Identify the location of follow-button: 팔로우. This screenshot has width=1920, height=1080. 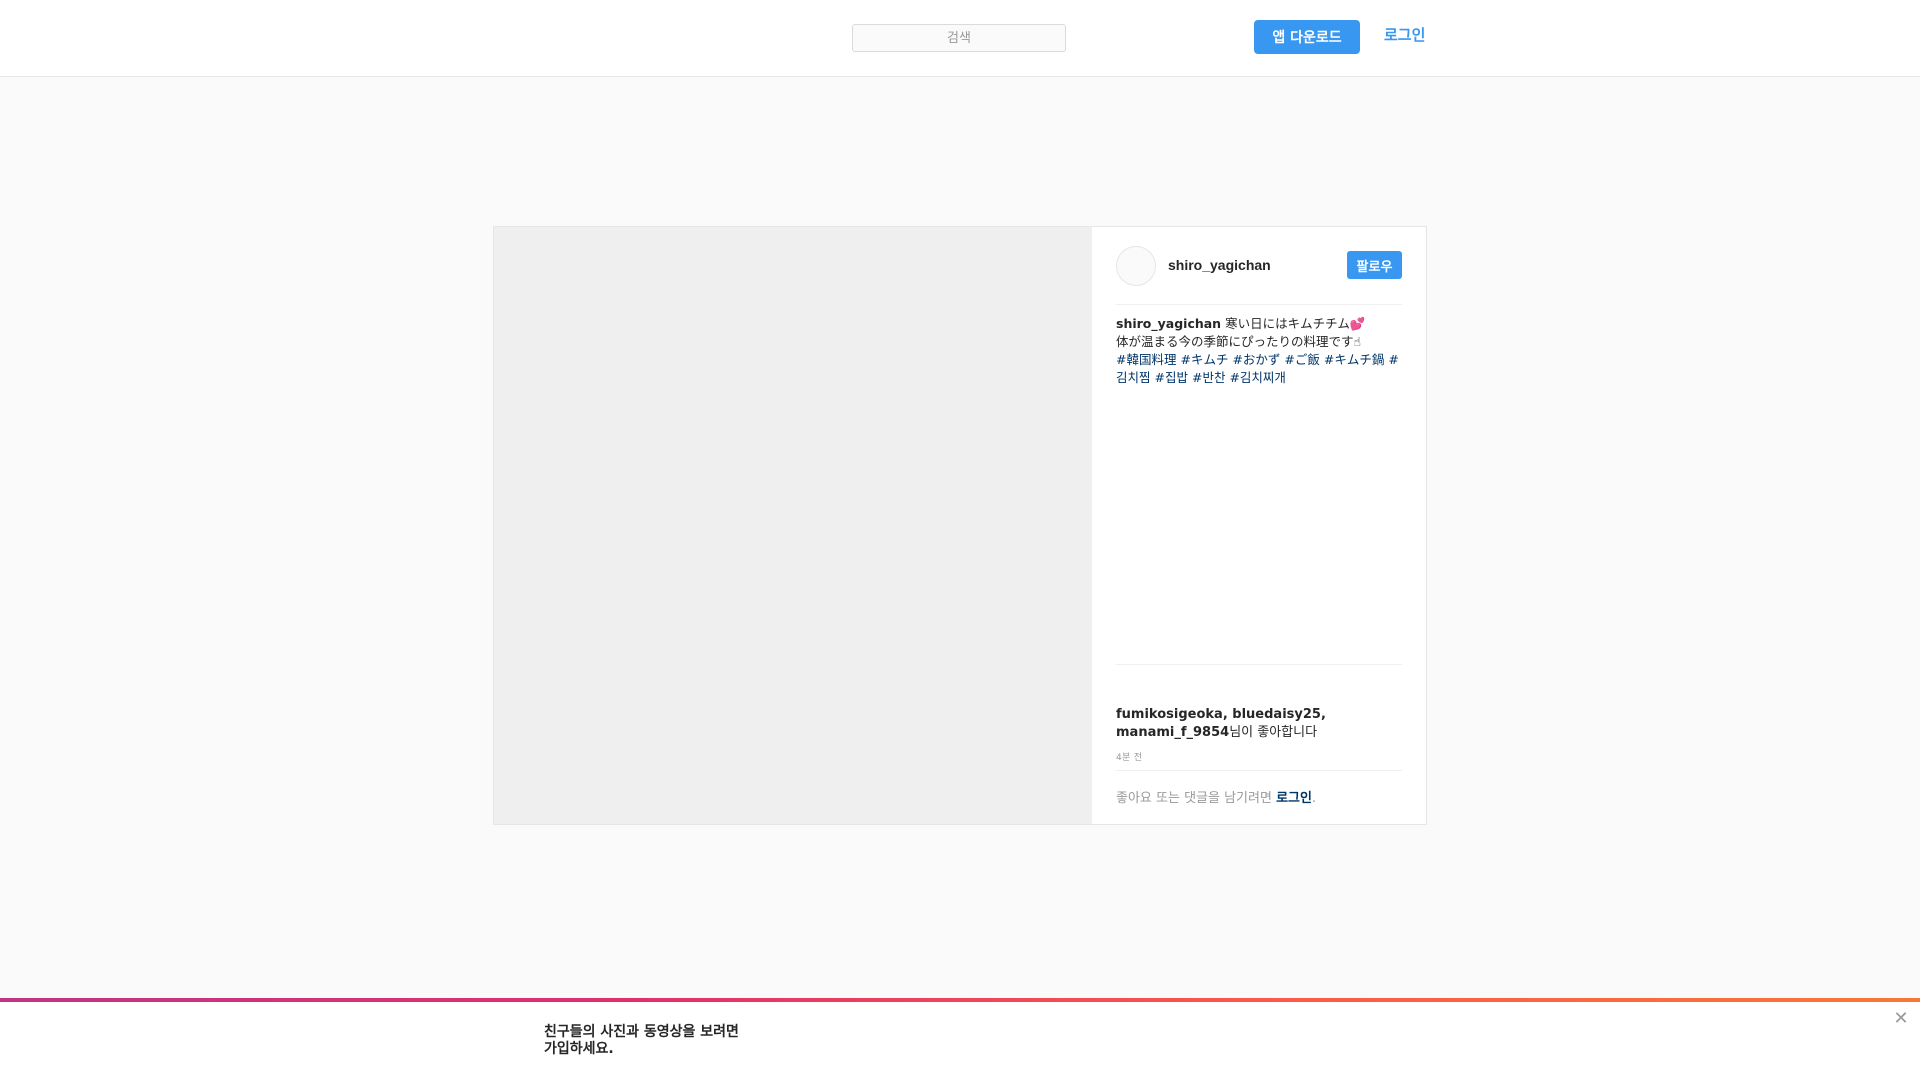
(1374, 265).